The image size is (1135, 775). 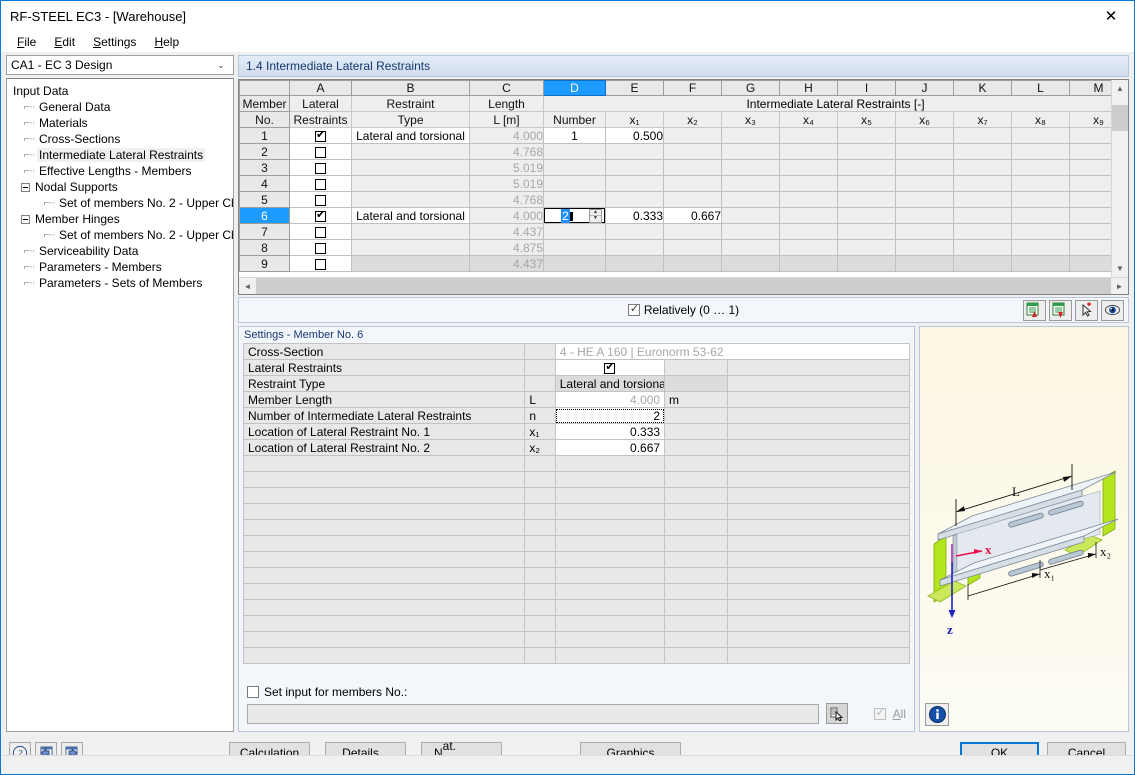 I want to click on number-spinner-value: 2, so click(x=567, y=215).